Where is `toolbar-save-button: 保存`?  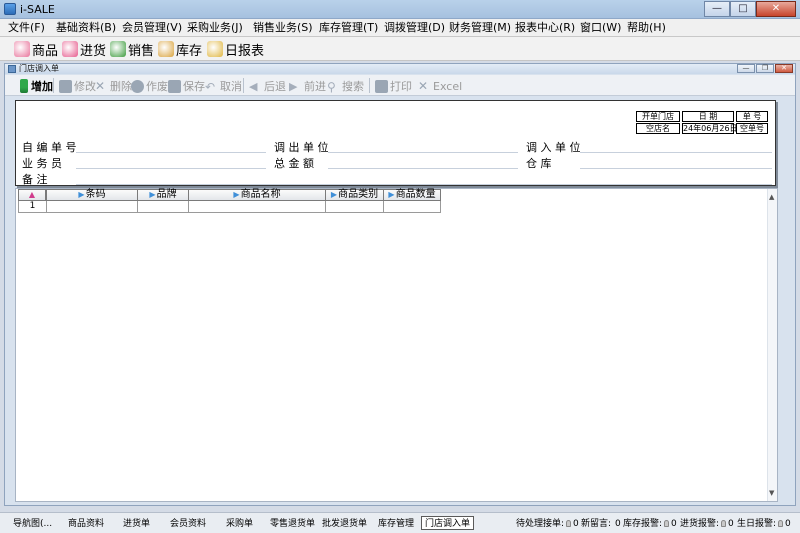 toolbar-save-button: 保存 is located at coordinates (186, 86).